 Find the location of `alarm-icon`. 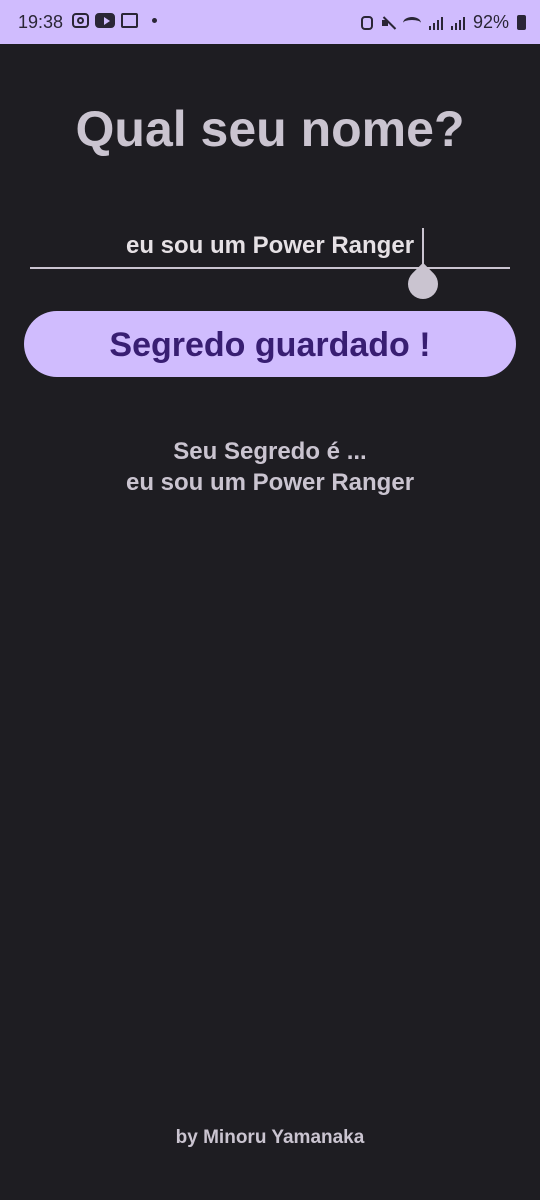

alarm-icon is located at coordinates (366, 22).